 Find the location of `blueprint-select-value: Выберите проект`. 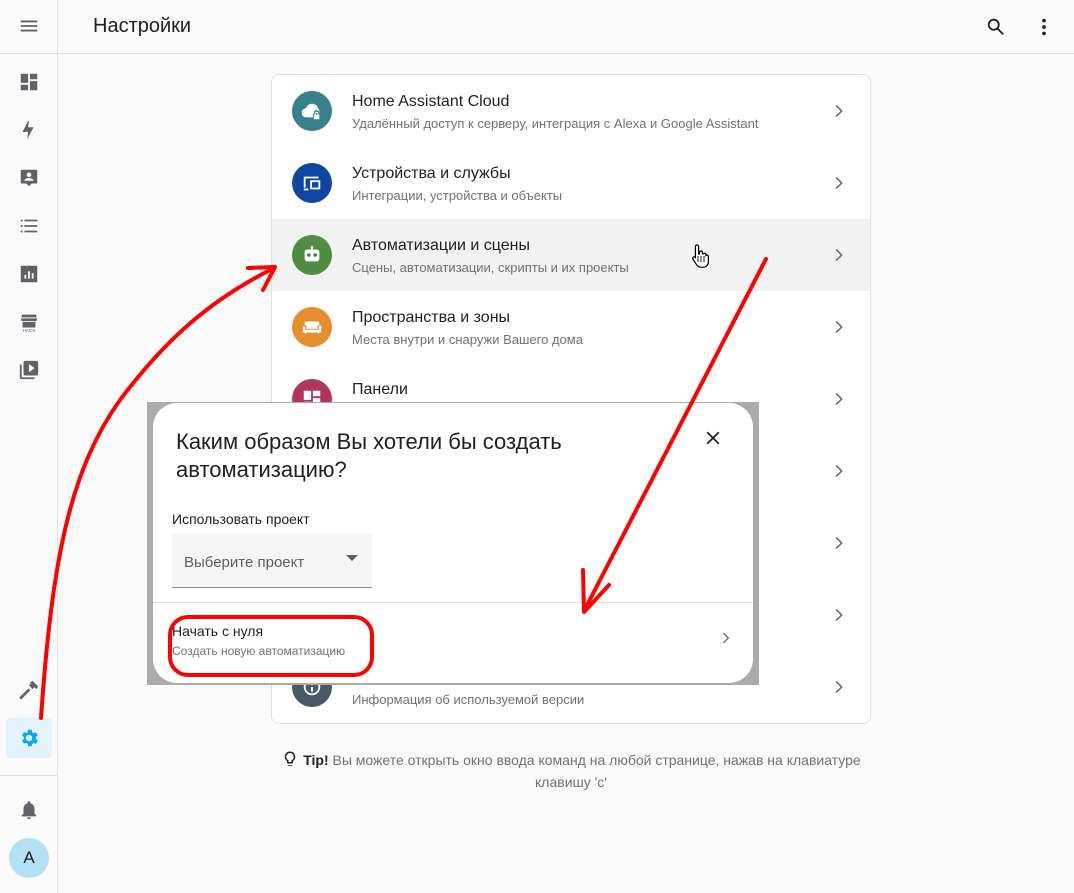

blueprint-select-value: Выберите проект is located at coordinates (244, 562).